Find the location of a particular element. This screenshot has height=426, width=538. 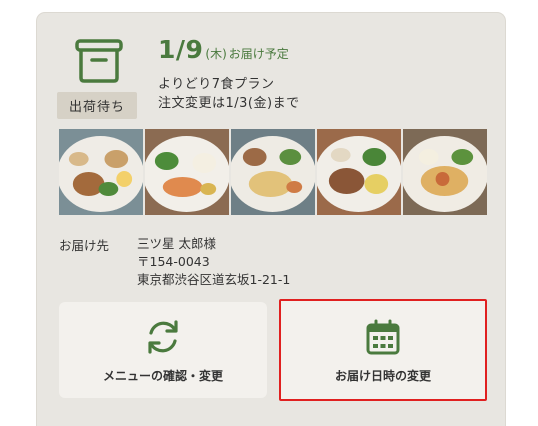

delivery-datetime-change-label: お届け日時の変更 is located at coordinates (382, 375).